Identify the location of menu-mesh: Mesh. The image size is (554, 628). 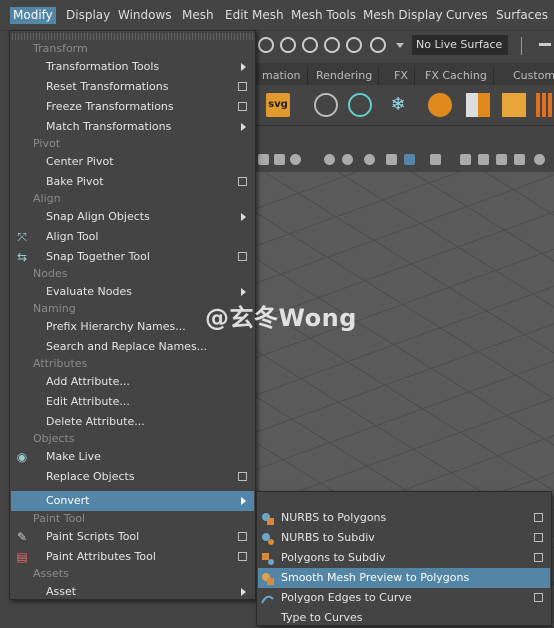
(198, 15).